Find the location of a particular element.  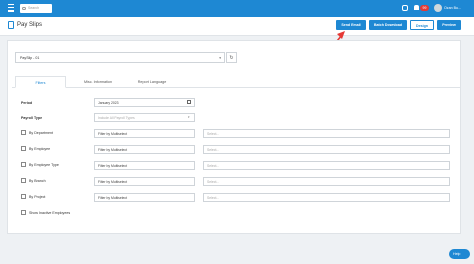

by-branch-checkbox is located at coordinates (23, 180).